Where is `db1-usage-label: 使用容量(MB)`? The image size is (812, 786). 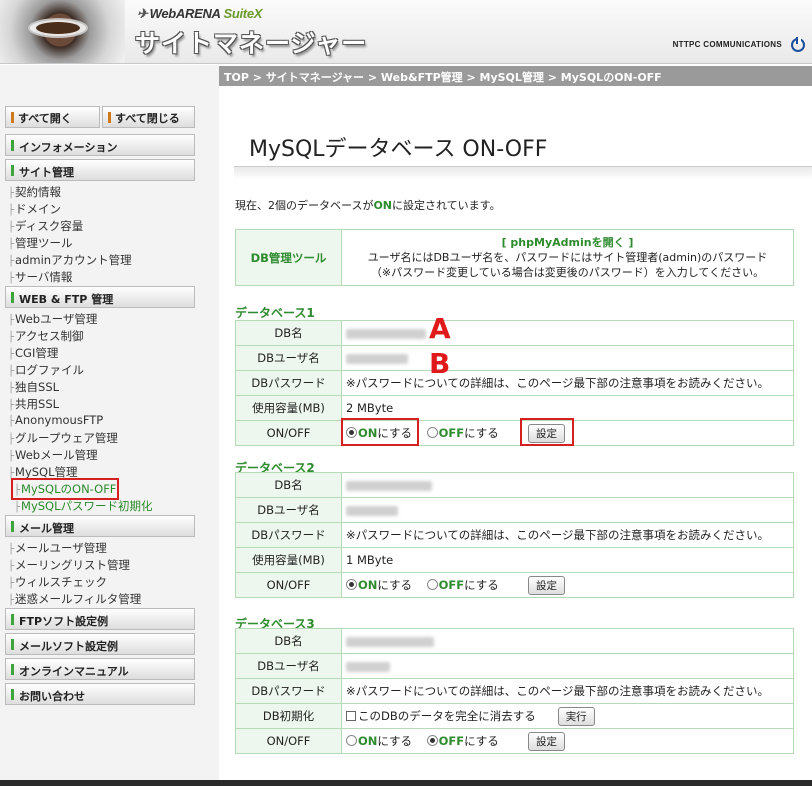 db1-usage-label: 使用容量(MB) is located at coordinates (288, 408).